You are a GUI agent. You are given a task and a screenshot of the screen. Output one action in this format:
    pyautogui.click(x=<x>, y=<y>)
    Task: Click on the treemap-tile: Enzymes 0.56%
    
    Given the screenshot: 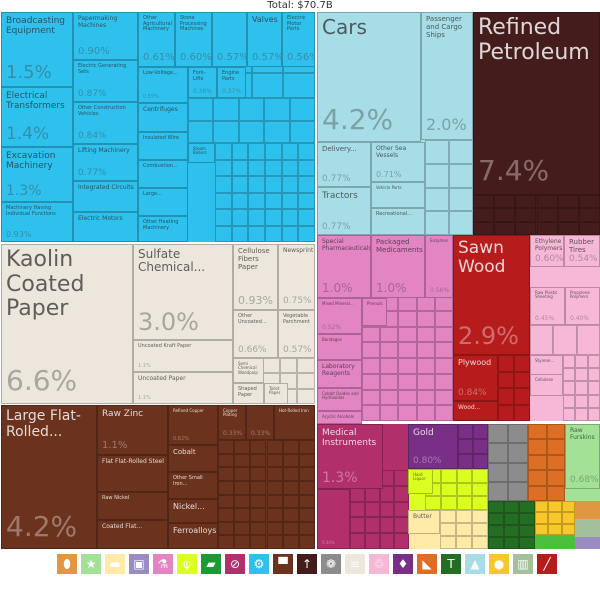 What is the action you would take?
    pyautogui.click(x=439, y=266)
    